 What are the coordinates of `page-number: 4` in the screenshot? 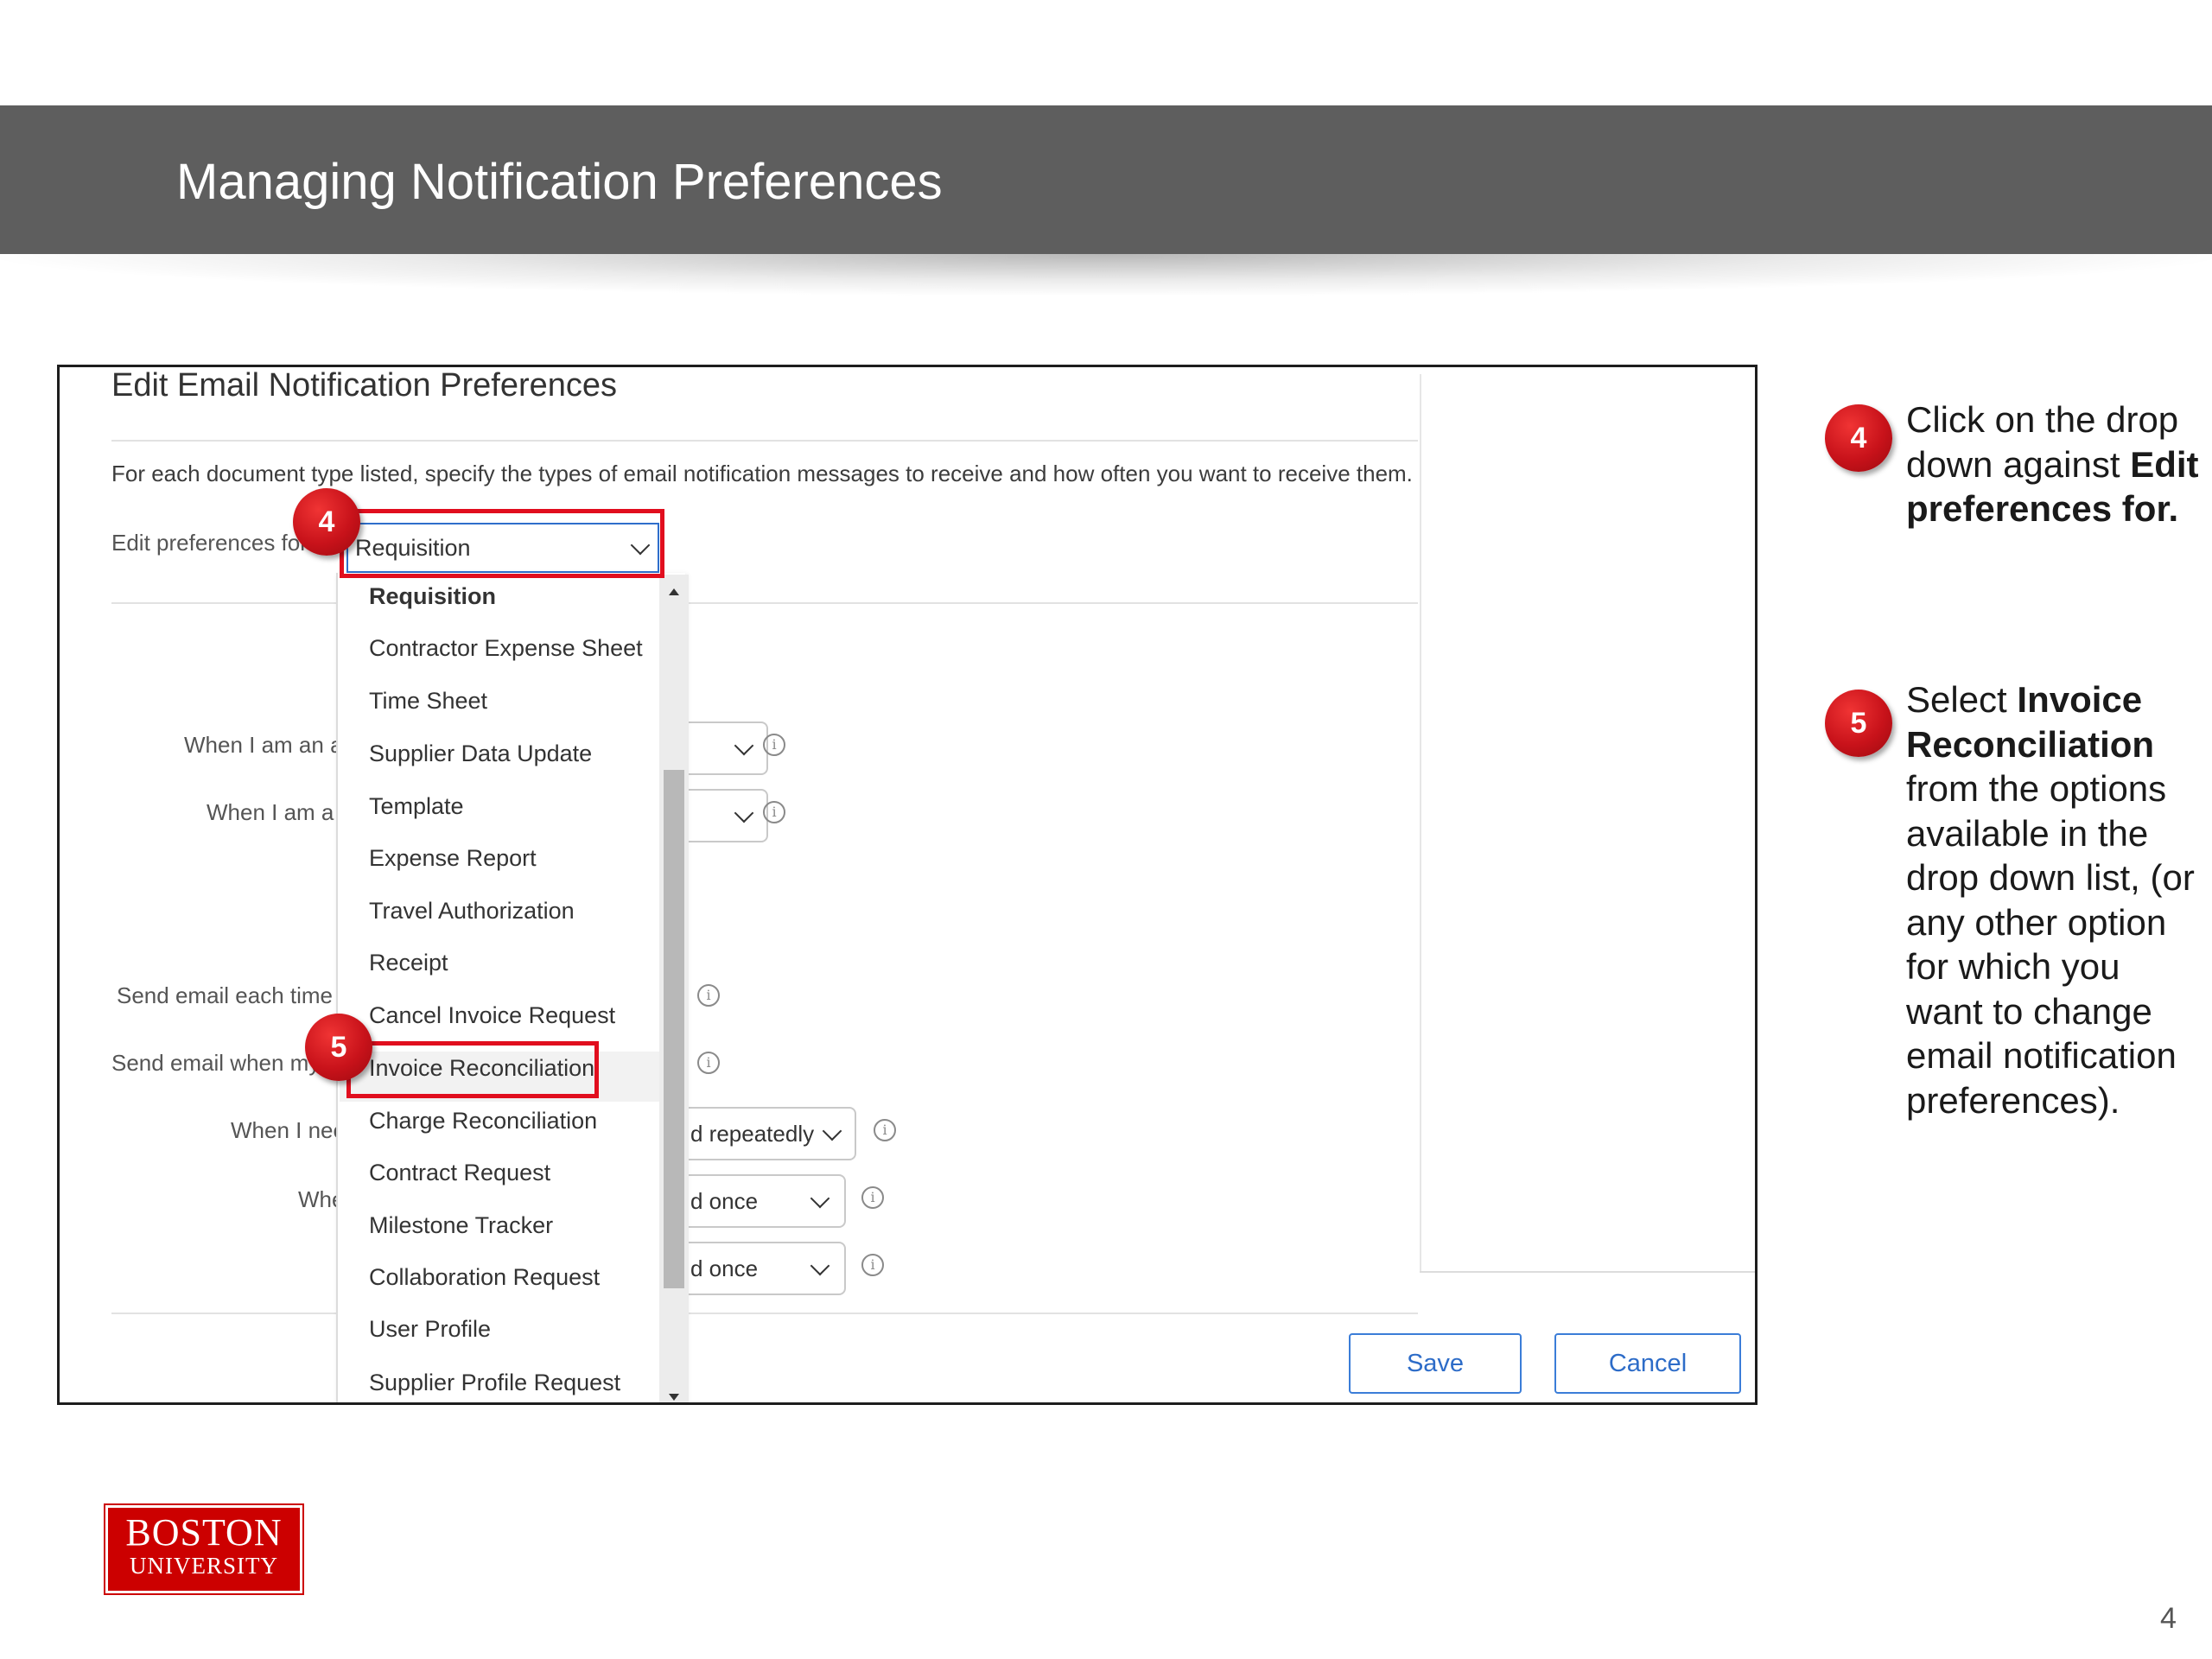 It's located at (2168, 1618).